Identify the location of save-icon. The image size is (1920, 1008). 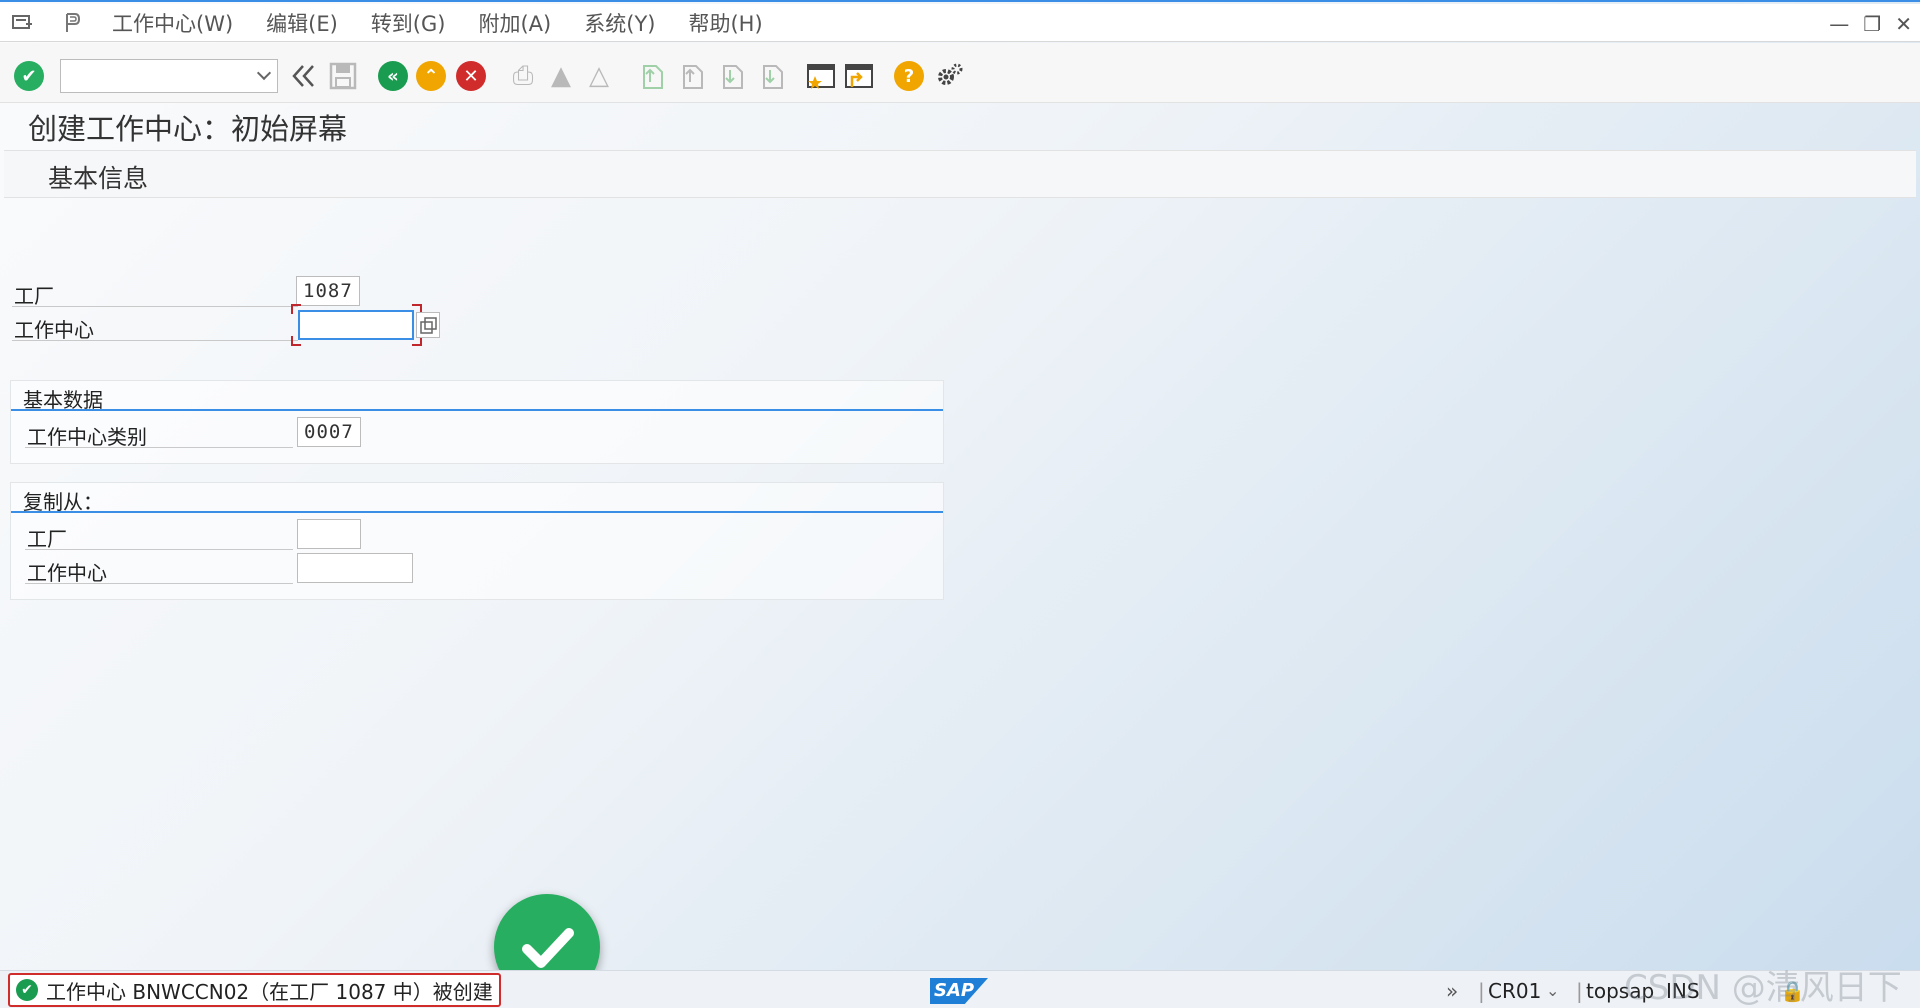
(343, 76).